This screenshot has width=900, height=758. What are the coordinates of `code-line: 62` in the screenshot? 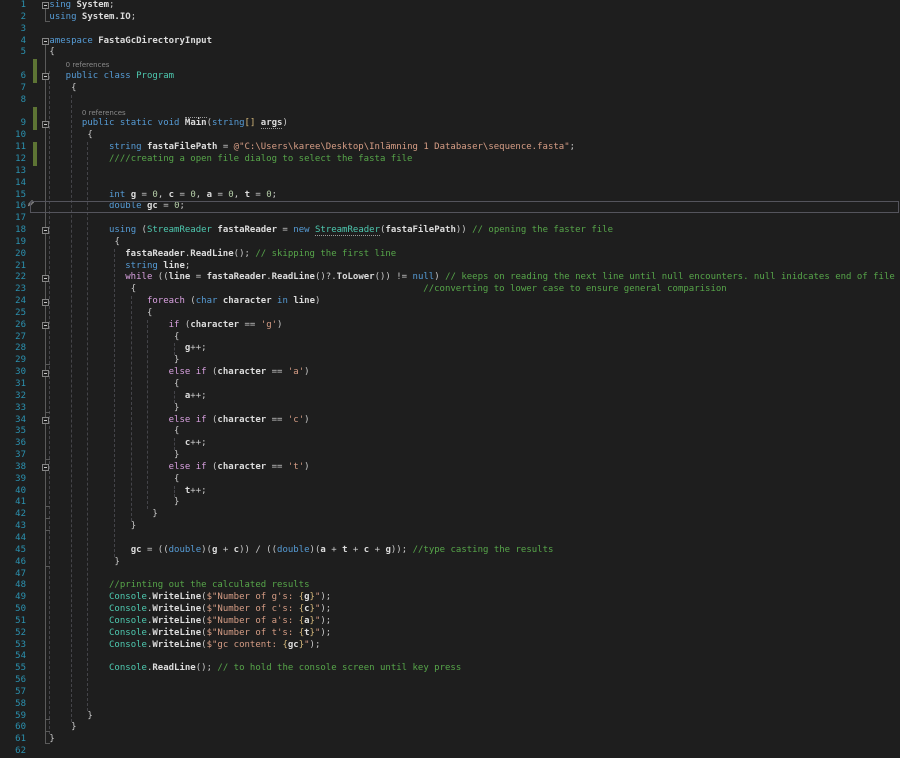 It's located at (450, 752).